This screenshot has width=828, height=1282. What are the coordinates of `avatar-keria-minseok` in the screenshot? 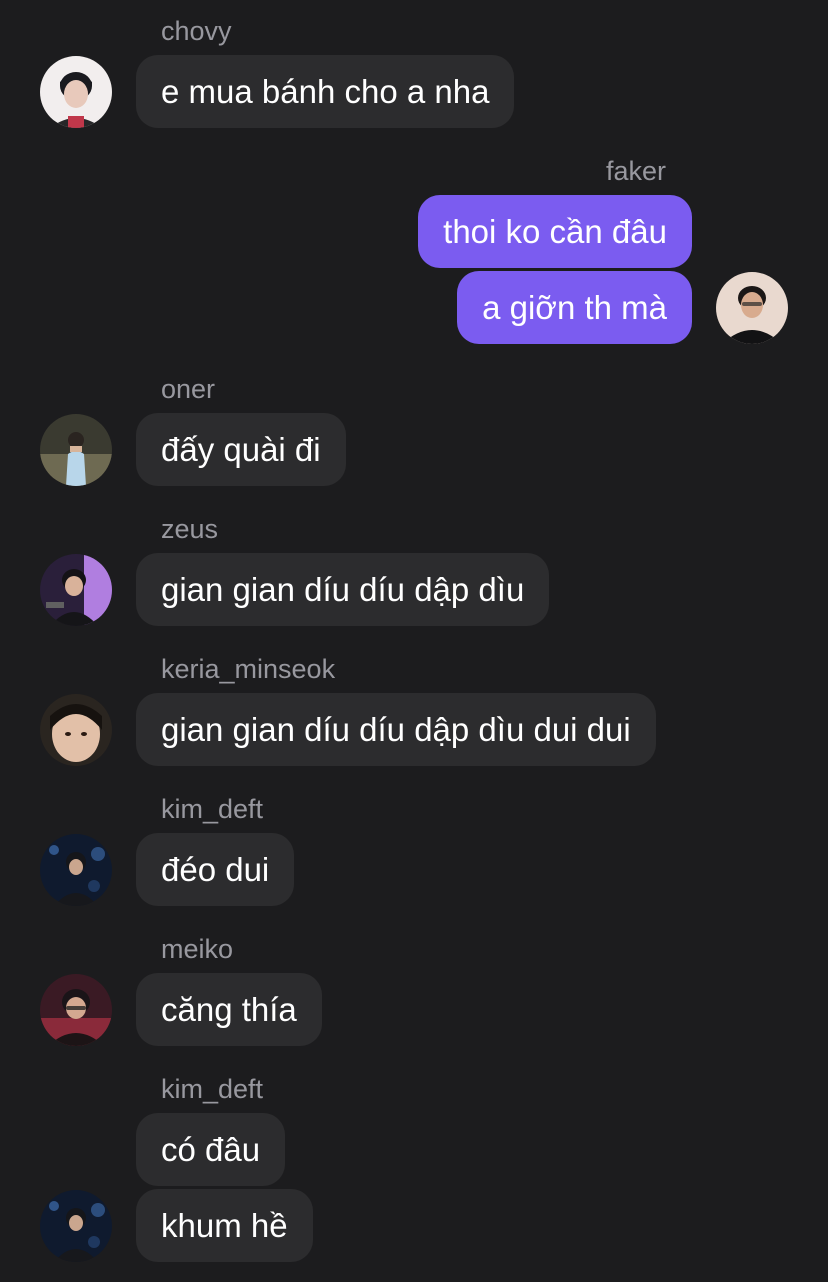 It's located at (76, 730).